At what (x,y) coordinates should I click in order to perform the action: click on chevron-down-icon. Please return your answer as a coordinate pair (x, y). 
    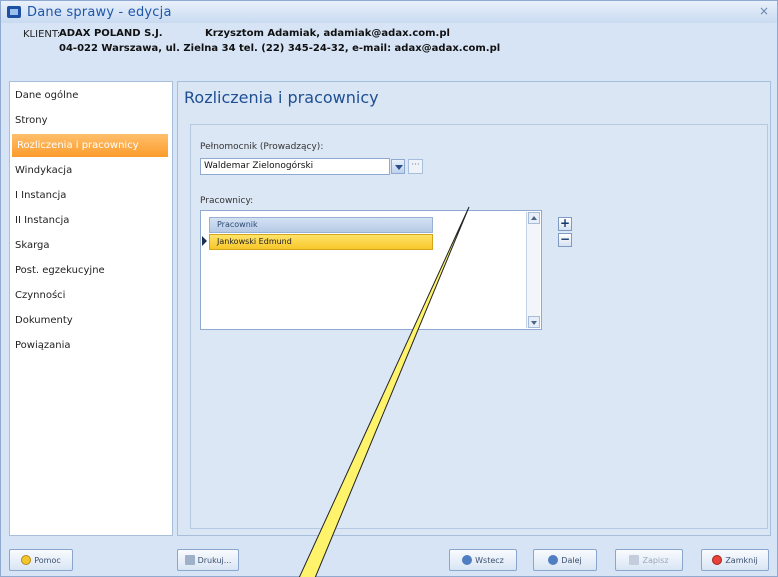
    Looking at the image, I should click on (398, 166).